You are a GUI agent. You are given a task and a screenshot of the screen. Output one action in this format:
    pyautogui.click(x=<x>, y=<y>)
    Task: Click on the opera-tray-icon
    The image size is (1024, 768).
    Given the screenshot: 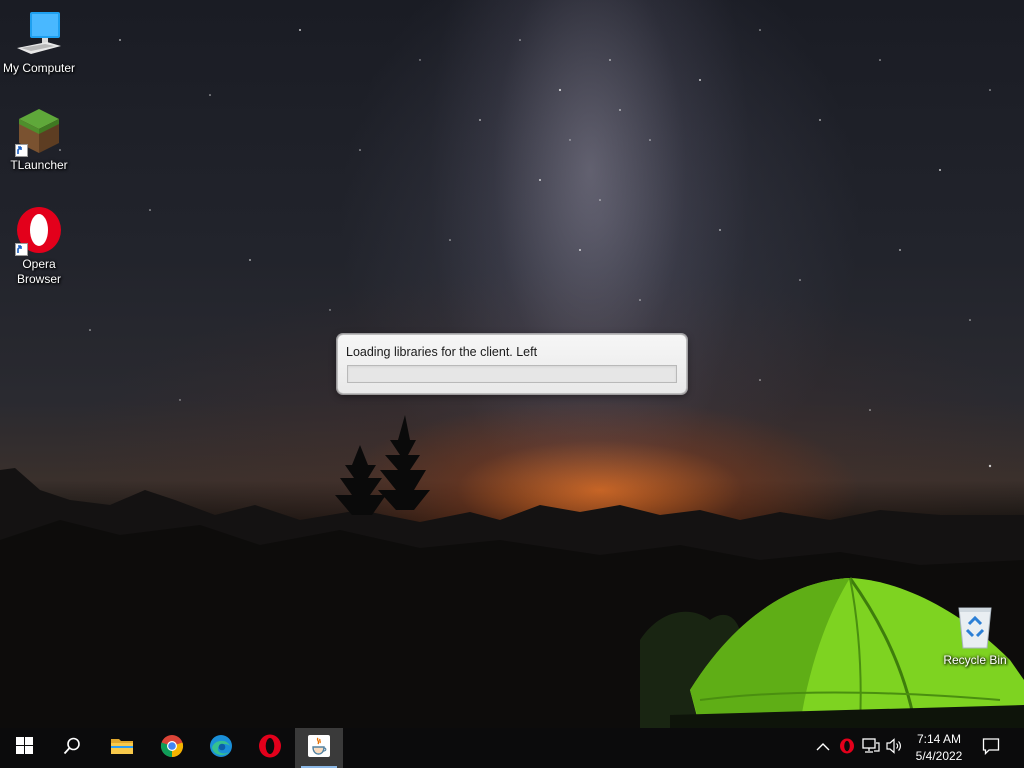 What is the action you would take?
    pyautogui.click(x=847, y=748)
    